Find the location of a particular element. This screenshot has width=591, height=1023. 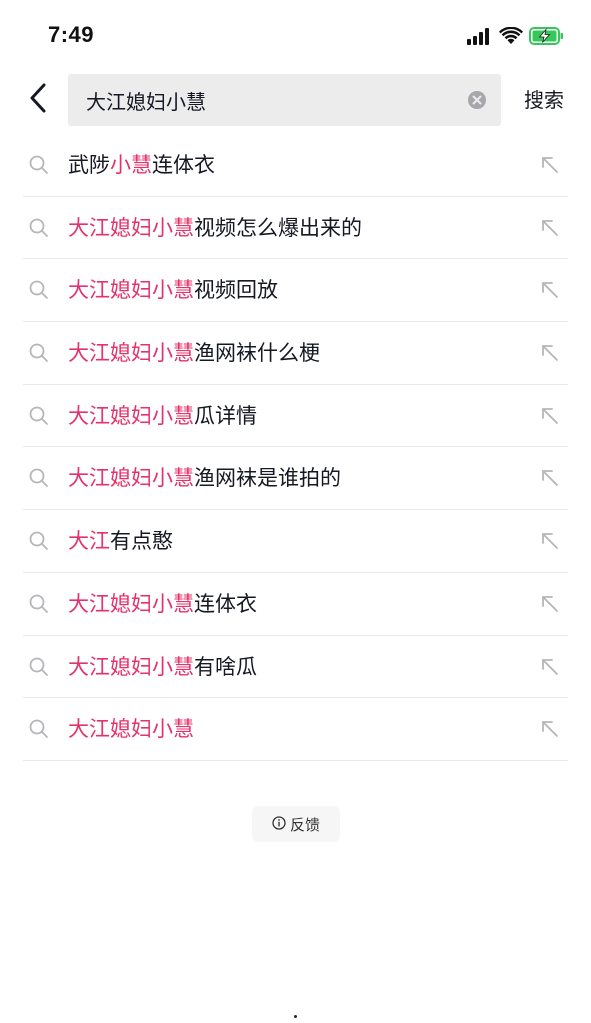

suggestion-text: 大江媳妇小慧连体衣 is located at coordinates (162, 604).